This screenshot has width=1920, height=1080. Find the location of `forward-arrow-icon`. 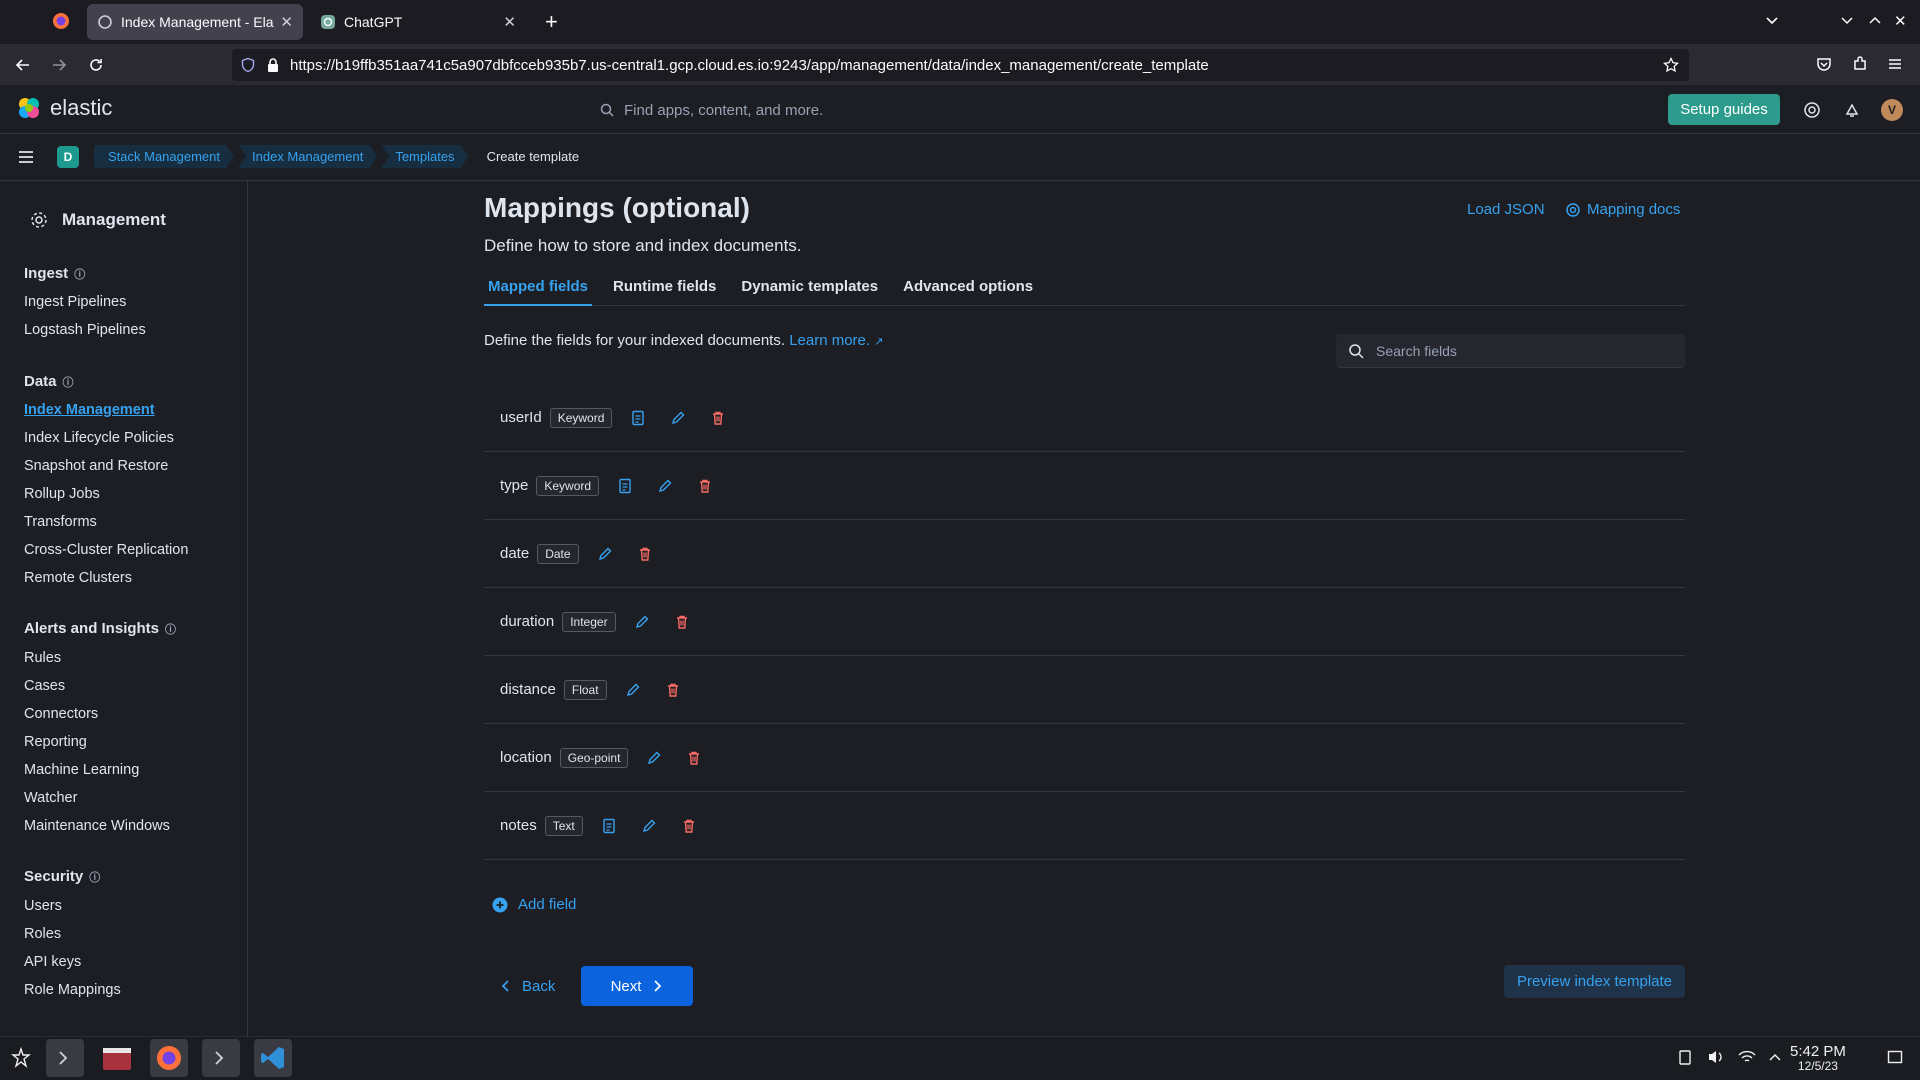

forward-arrow-icon is located at coordinates (59, 65).